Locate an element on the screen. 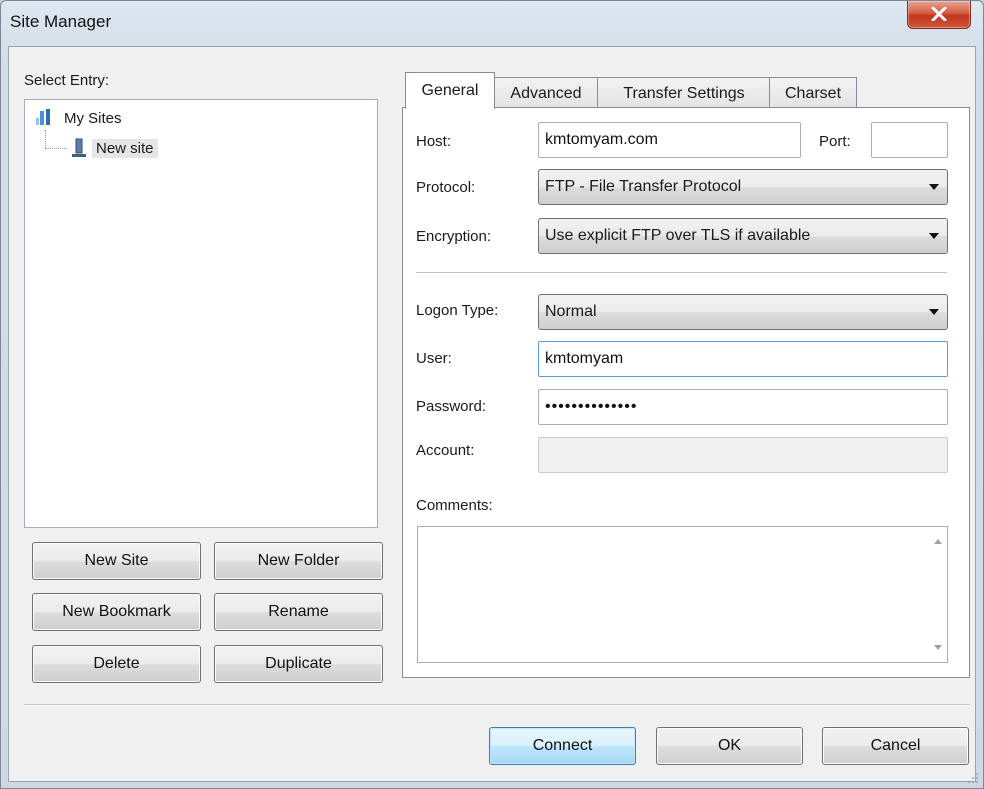 Image resolution: width=984 pixels, height=789 pixels. close-button is located at coordinates (939, 15).